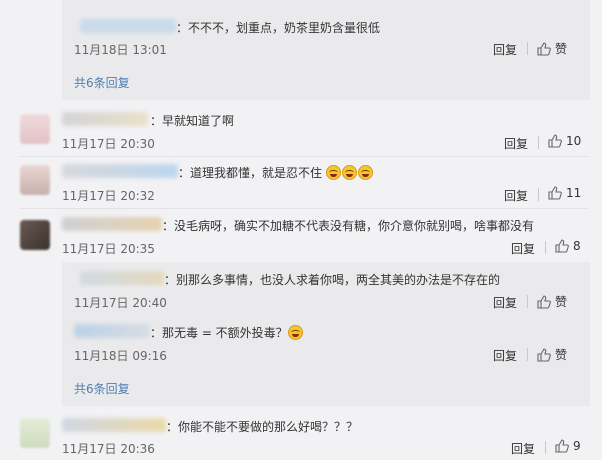  I want to click on comment-time: 11月17日 20:32, so click(108, 196).